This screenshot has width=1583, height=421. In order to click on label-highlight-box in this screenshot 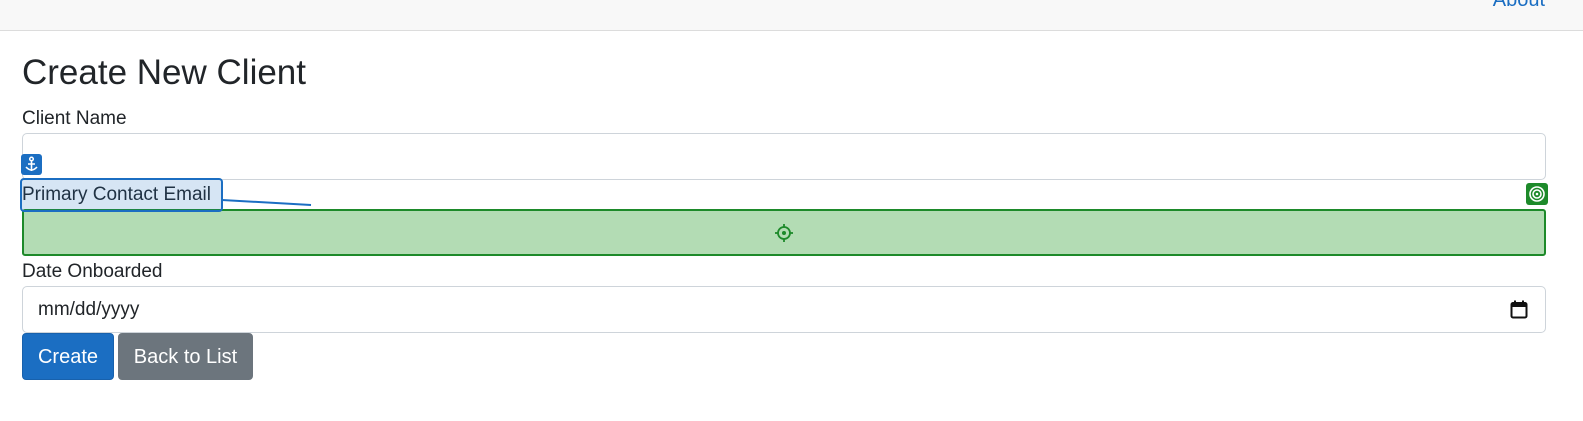, I will do `click(121, 195)`.